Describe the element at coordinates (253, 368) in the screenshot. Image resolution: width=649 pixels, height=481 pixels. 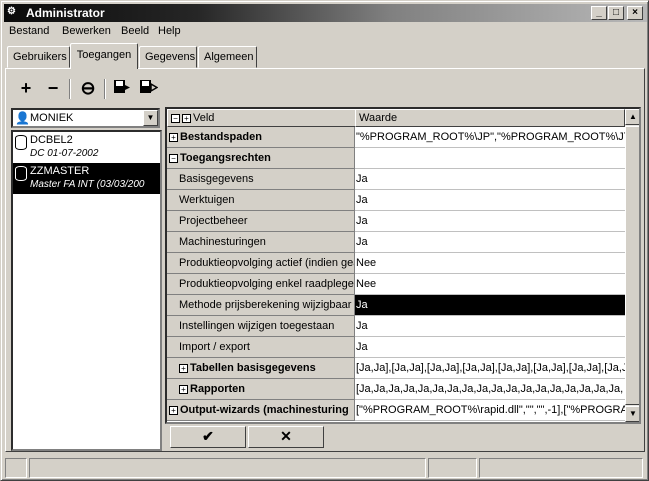
I see `field-label: Tabellen basisgegevens` at that location.